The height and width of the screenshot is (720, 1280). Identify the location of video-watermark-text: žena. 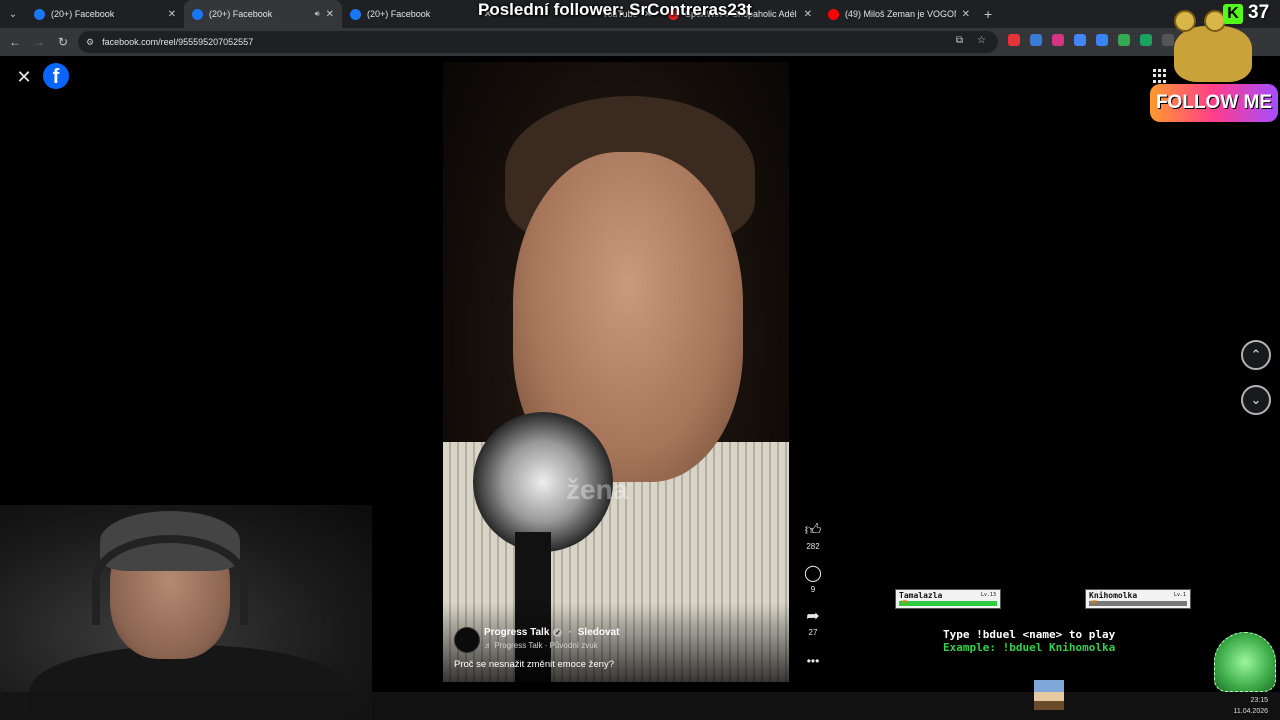
(597, 489).